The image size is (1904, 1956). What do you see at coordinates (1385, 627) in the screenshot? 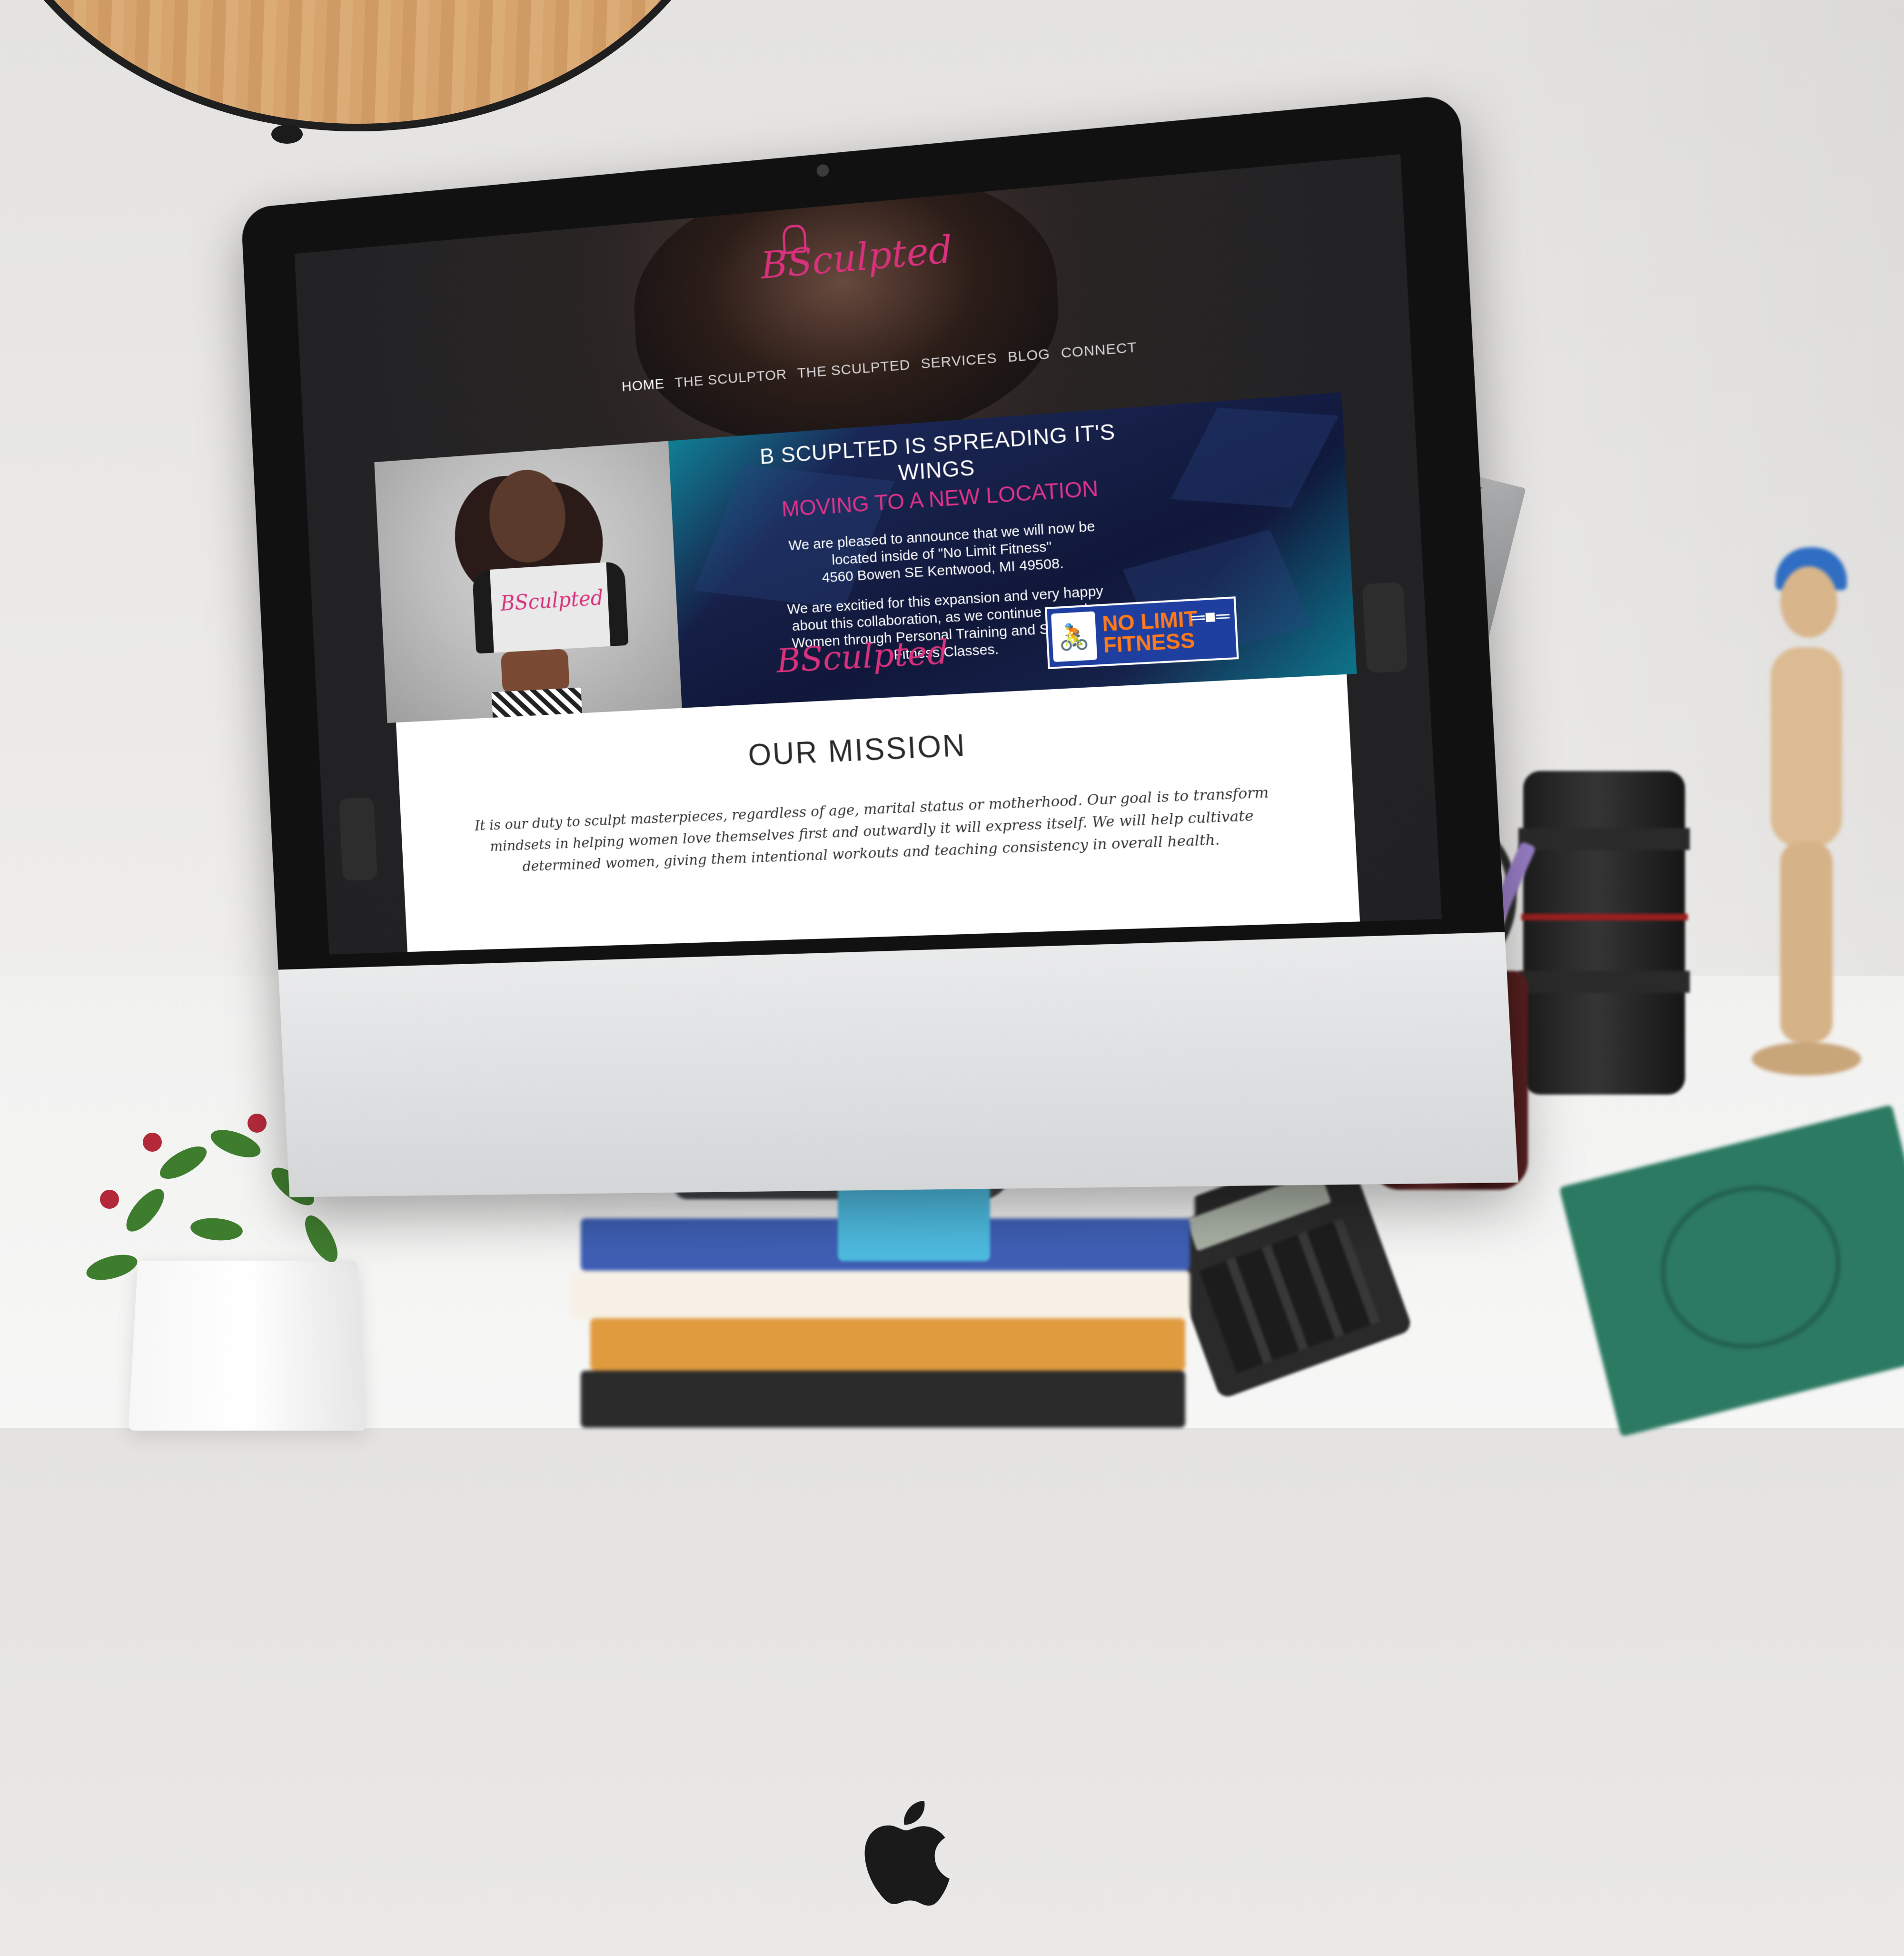
I see `hero-dumbbell-right` at bounding box center [1385, 627].